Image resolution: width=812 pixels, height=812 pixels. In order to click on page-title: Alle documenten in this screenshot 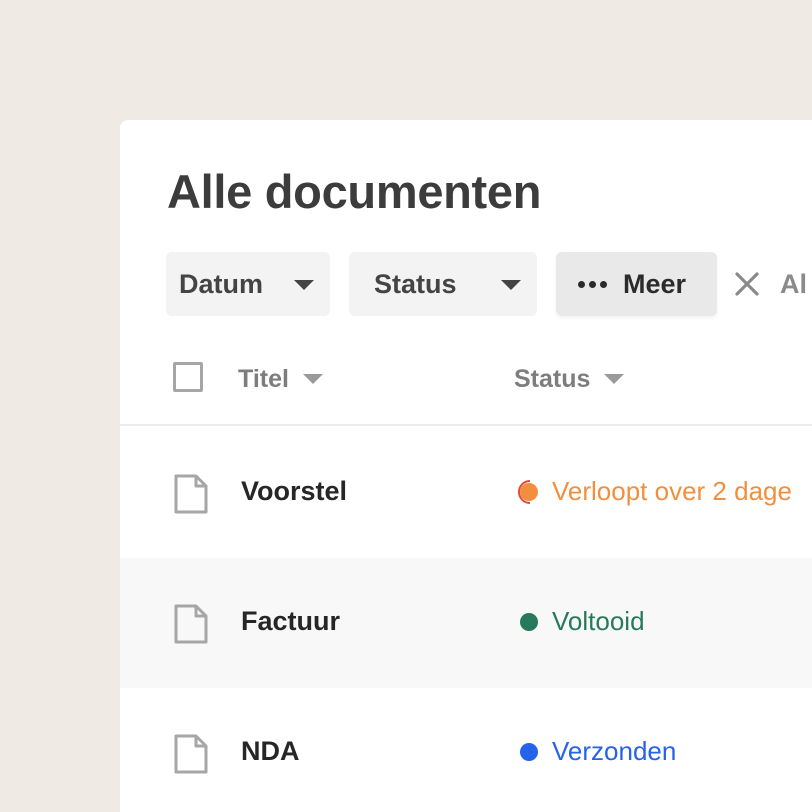, I will do `click(354, 191)`.